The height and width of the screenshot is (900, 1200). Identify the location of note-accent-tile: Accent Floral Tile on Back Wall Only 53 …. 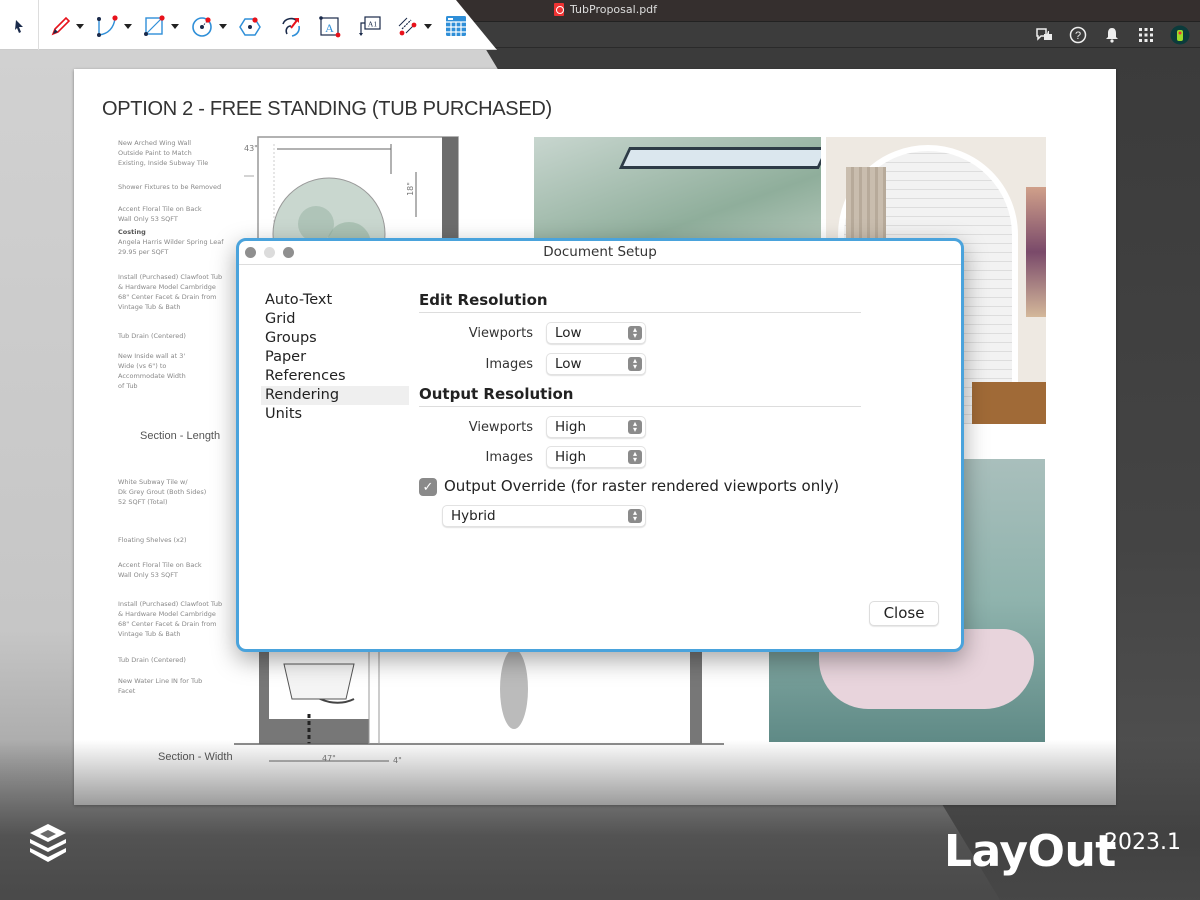
(160, 214).